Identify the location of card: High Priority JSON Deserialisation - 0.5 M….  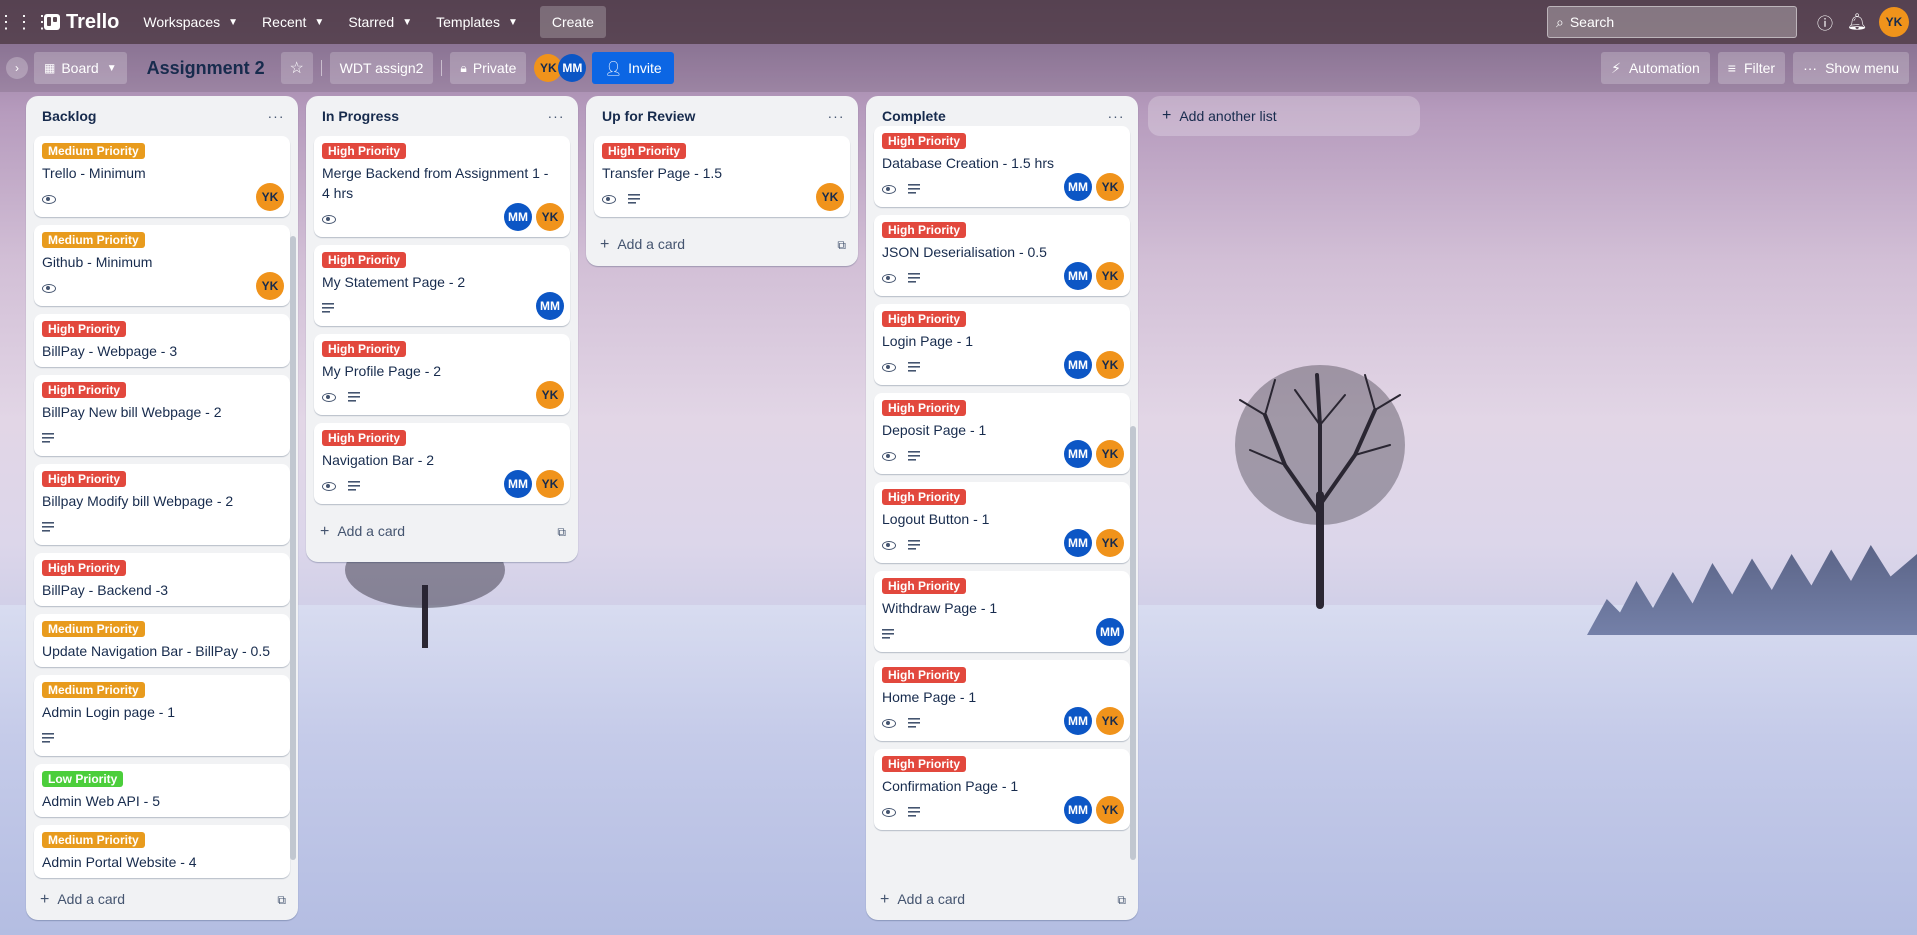
(1002, 255).